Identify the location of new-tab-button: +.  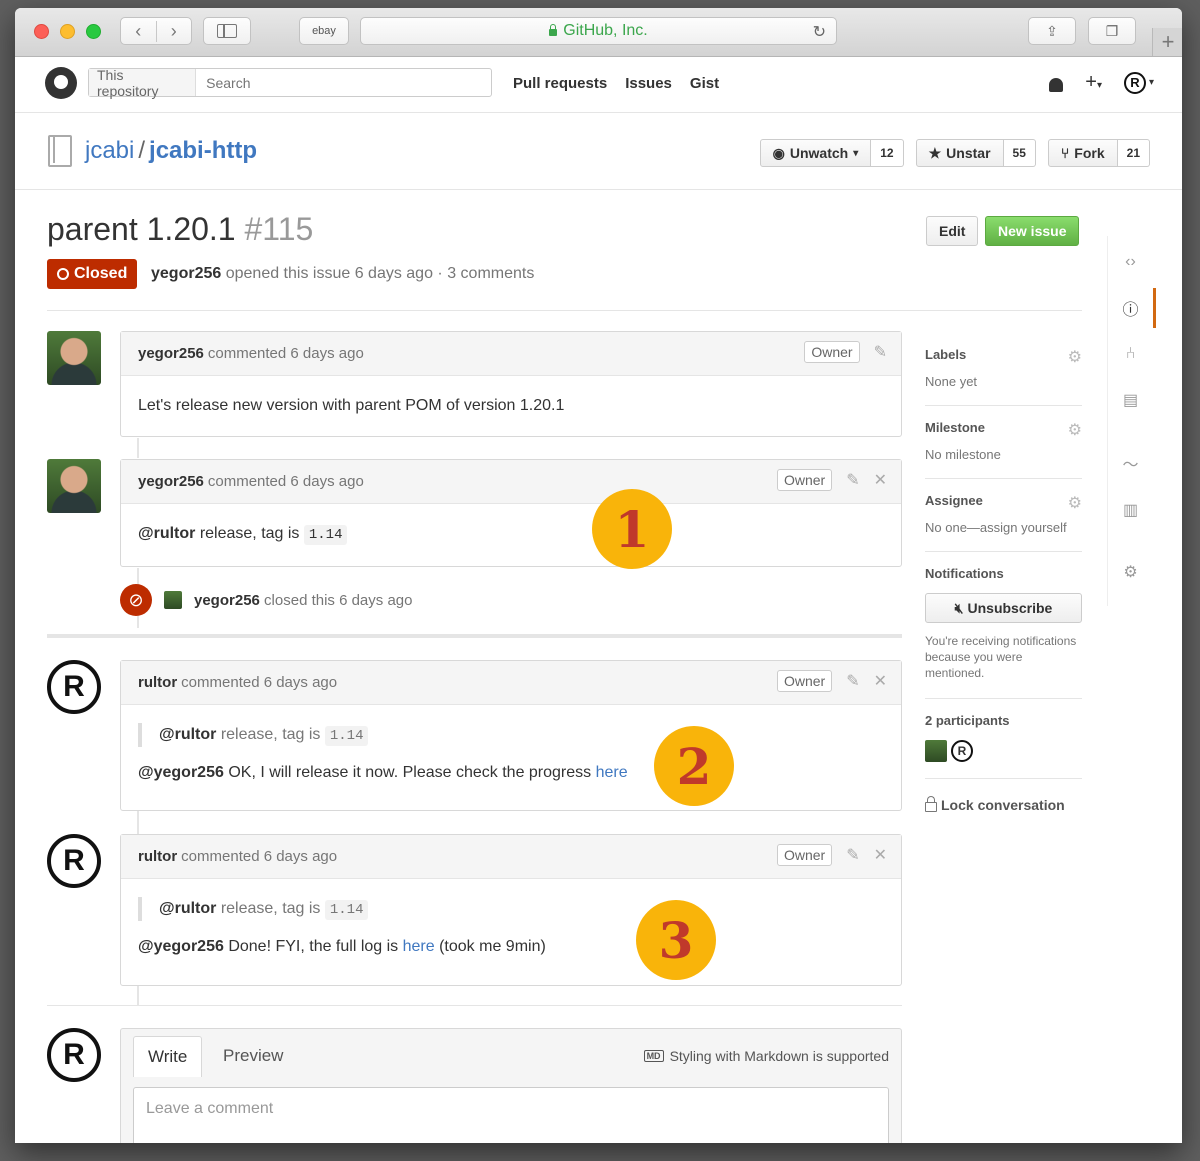
(1167, 42).